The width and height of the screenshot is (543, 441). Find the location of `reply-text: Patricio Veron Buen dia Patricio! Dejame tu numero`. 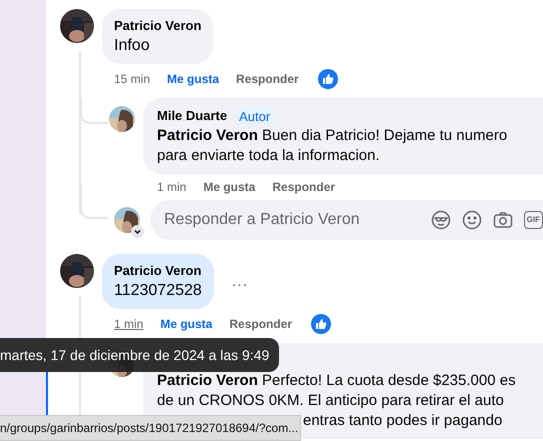

reply-text: Patricio Veron Buen dia Patricio! Dejame tu numero is located at coordinates (332, 136).